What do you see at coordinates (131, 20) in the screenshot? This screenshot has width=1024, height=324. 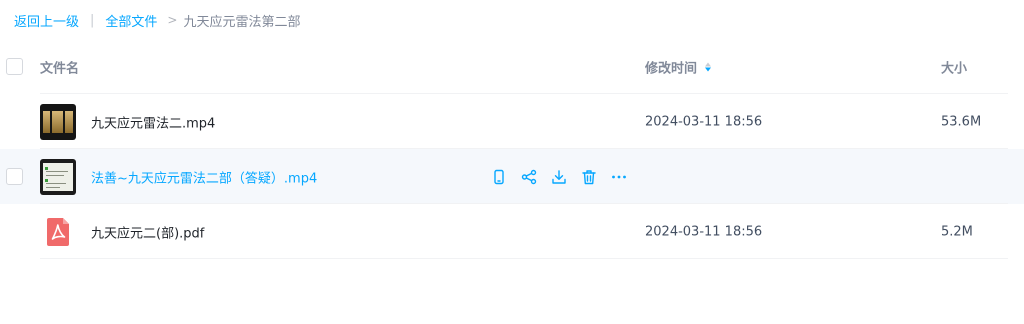 I see `all-files-link: 全部文件` at bounding box center [131, 20].